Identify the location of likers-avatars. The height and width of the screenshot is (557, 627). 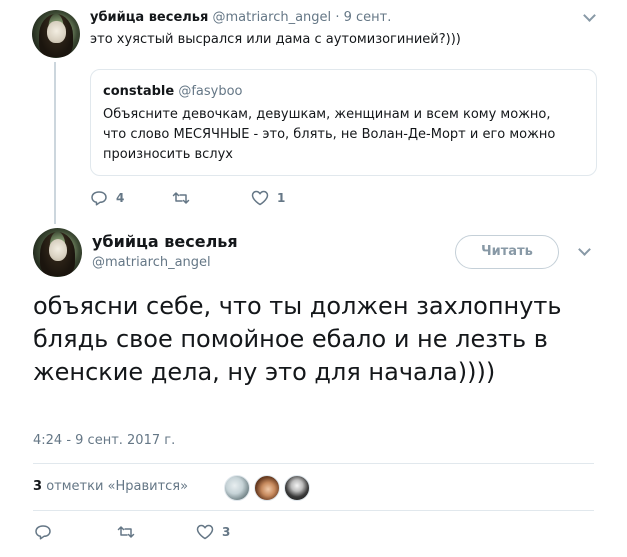
(267, 488).